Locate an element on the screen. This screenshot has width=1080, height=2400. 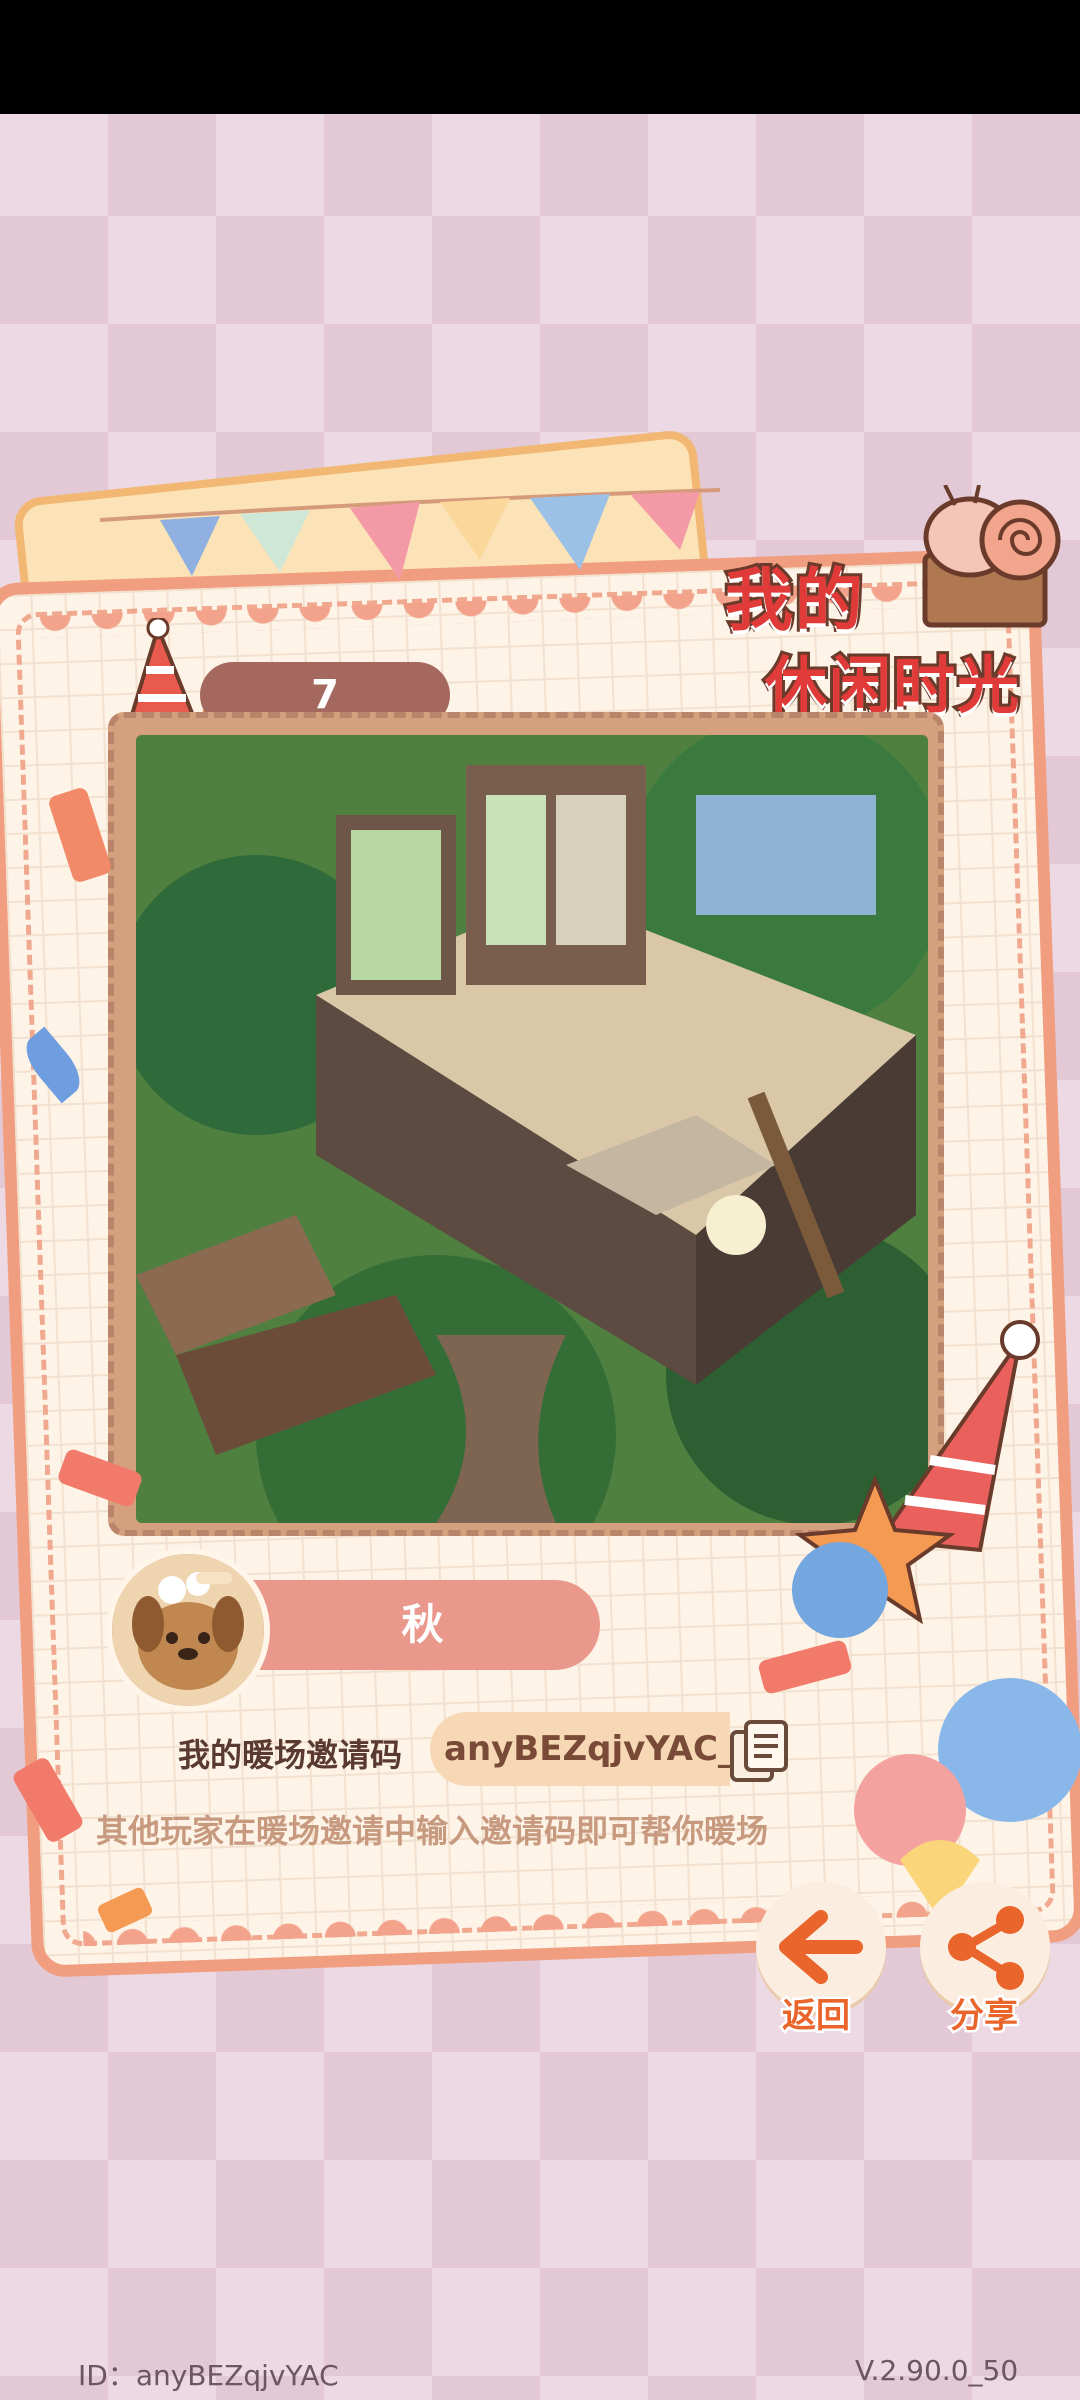
footer-player-id: ID：anyBEZqjvYAC is located at coordinates (208, 2375).